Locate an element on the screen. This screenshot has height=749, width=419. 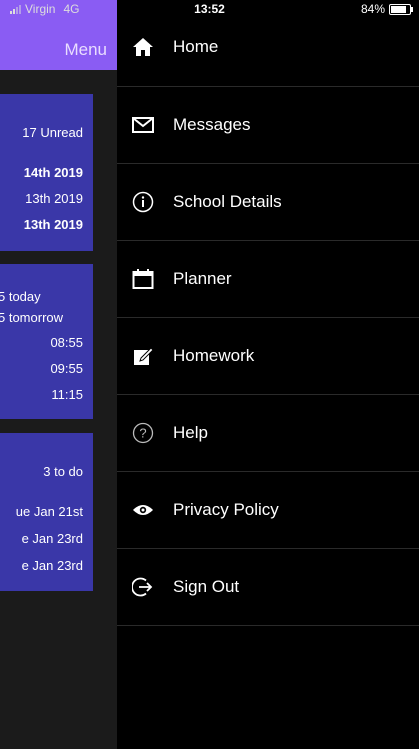
messages-card: 17 Unread 14th 2019 13th 2019 13th 2019 is located at coordinates (46, 172).